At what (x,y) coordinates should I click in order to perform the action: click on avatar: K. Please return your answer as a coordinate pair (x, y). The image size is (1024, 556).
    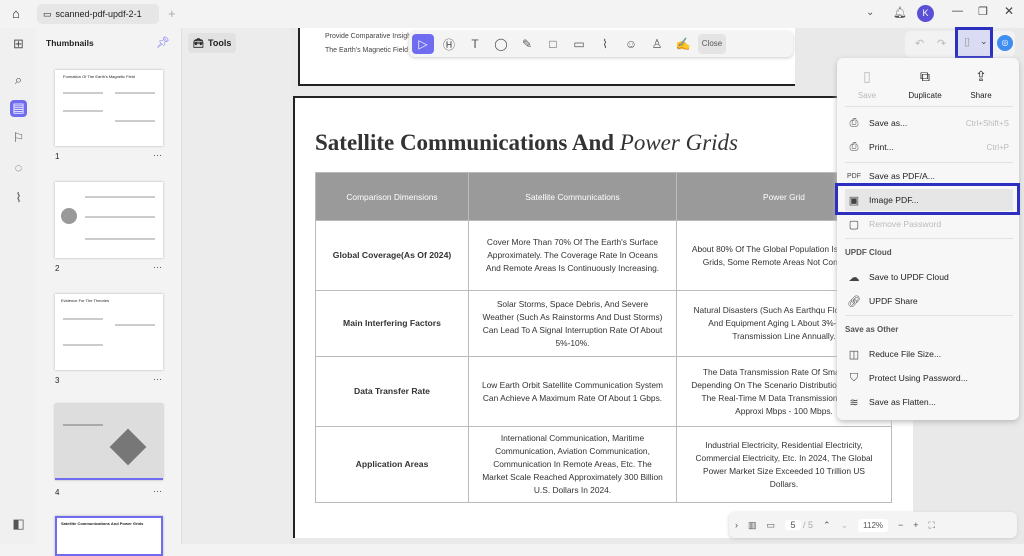
    Looking at the image, I should click on (925, 13).